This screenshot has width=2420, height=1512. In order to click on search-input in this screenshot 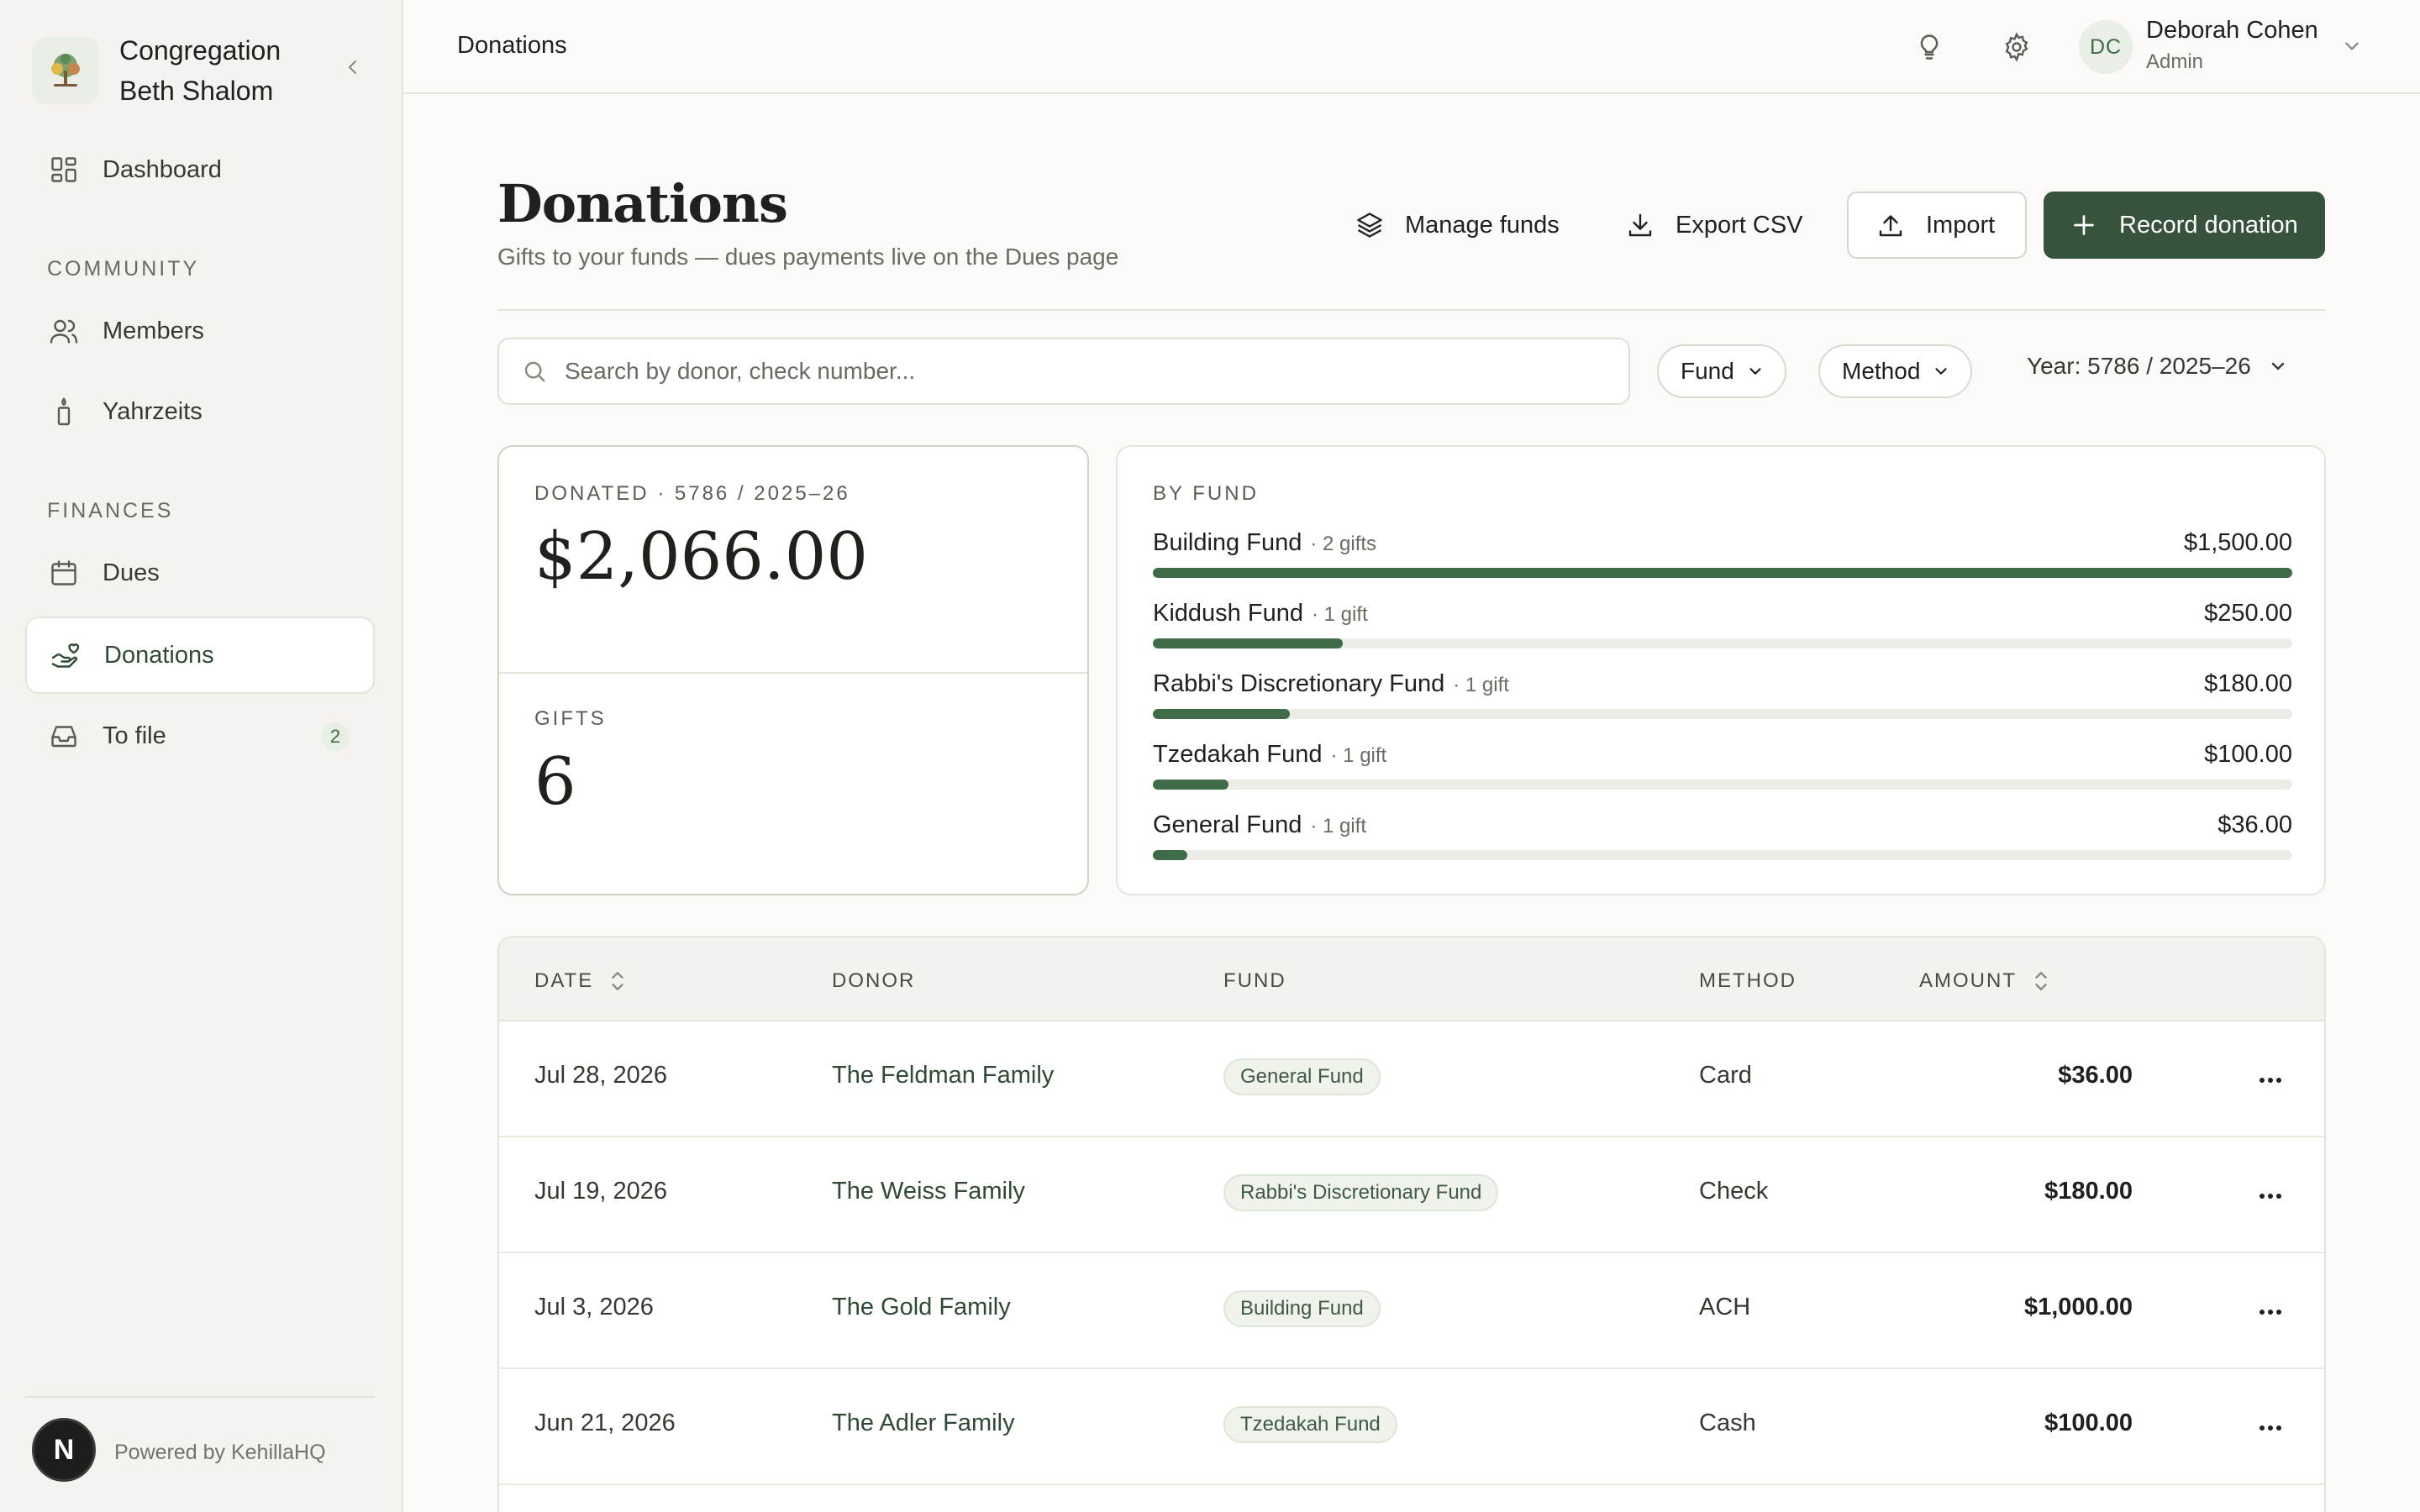, I will do `click(1069, 371)`.